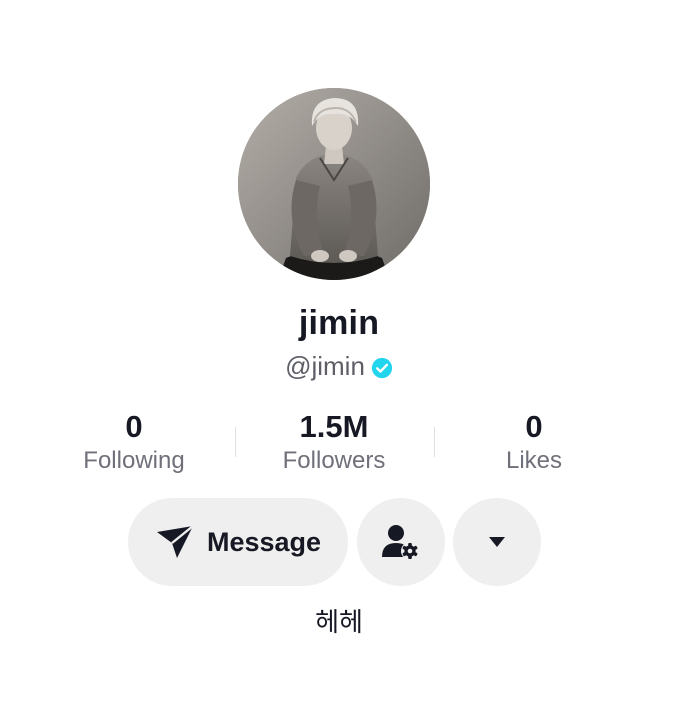 The width and height of the screenshot is (678, 717). What do you see at coordinates (334, 426) in the screenshot?
I see `followers-count: 1.5M` at bounding box center [334, 426].